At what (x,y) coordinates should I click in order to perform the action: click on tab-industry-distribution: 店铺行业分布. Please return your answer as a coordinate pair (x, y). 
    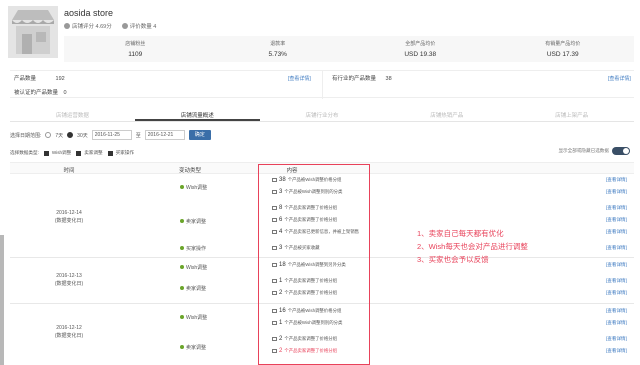
    Looking at the image, I should click on (322, 114).